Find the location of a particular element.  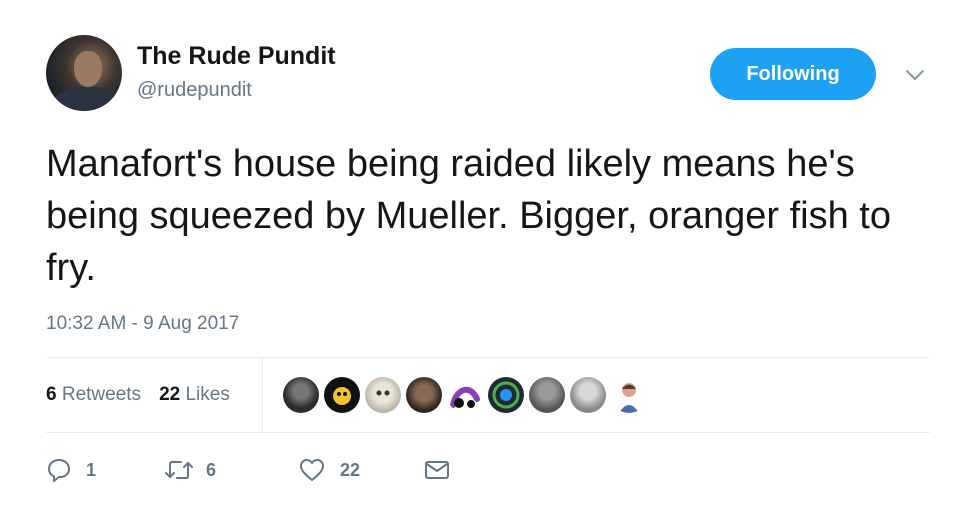

like-icon is located at coordinates (312, 470).